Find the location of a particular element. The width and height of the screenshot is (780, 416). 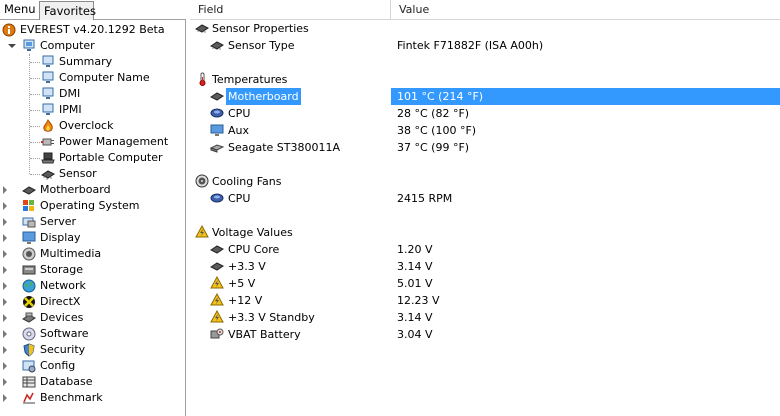

monitor-icon is located at coordinates (217, 130).